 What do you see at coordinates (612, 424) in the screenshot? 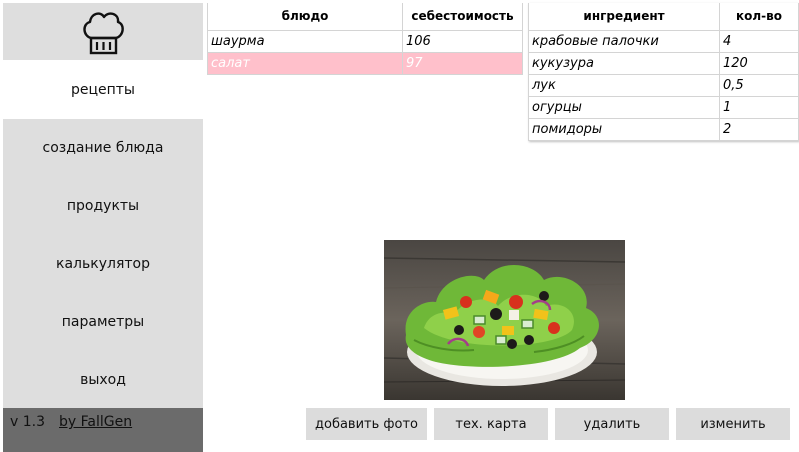
I see `delete-button: удалить` at bounding box center [612, 424].